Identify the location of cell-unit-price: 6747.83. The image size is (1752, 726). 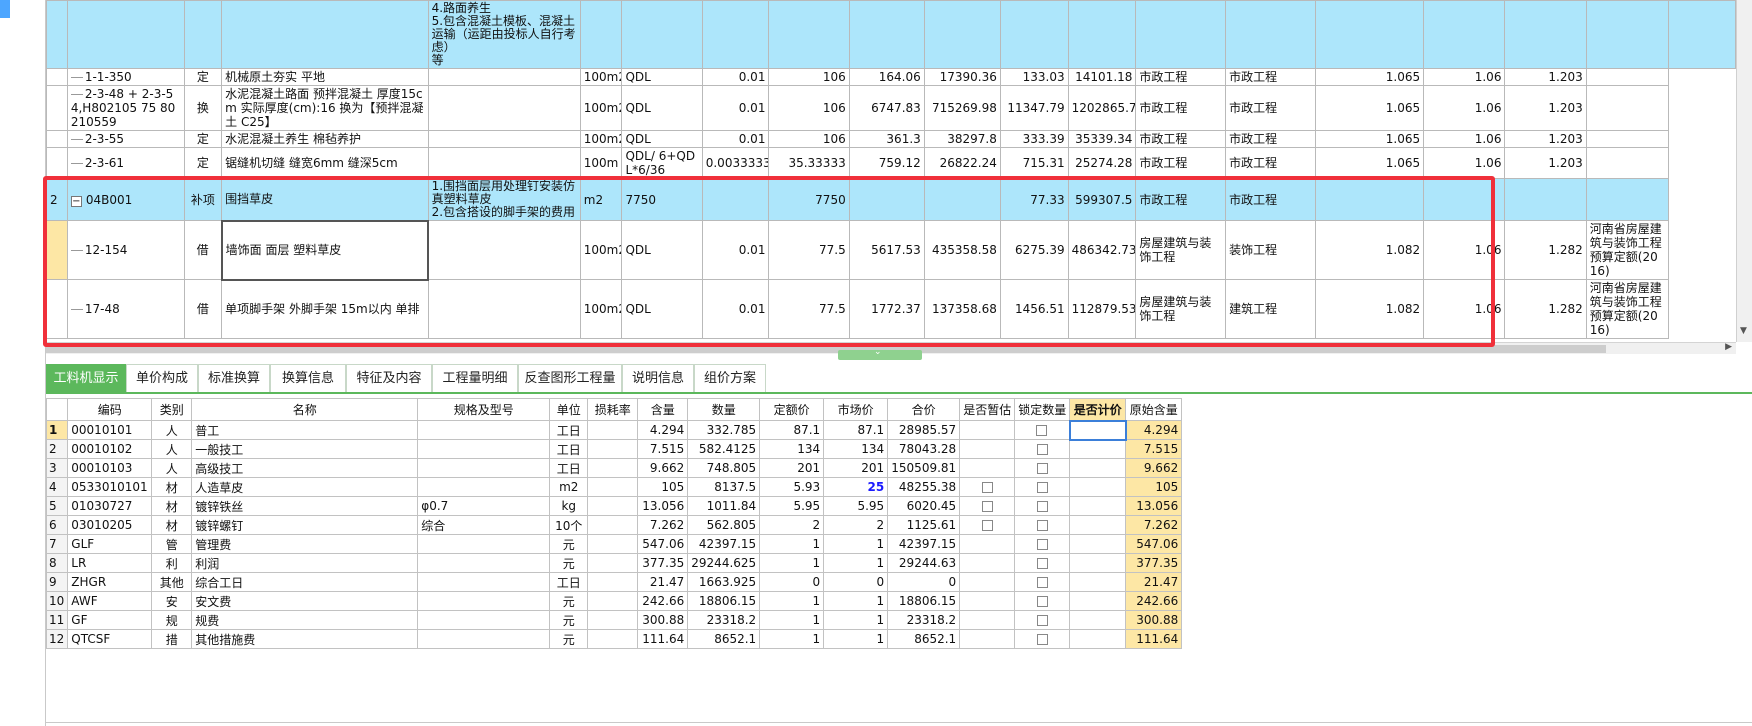
(886, 108).